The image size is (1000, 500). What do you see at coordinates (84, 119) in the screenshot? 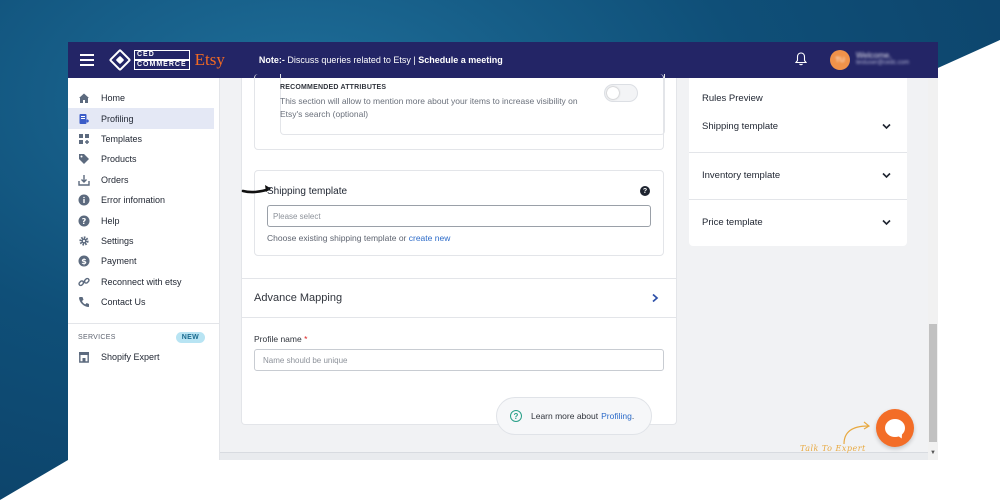
I see `profiling-icon` at bounding box center [84, 119].